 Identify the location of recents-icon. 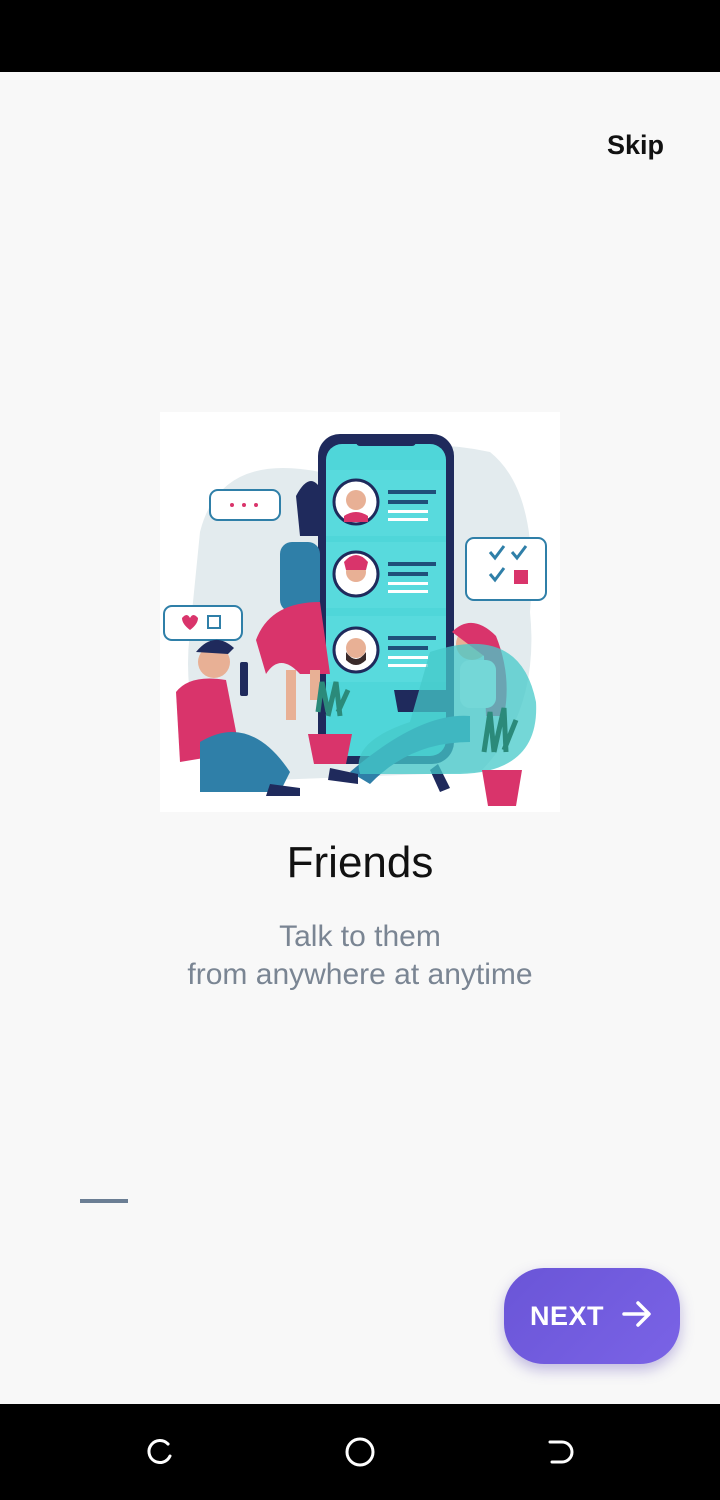
(160, 1452).